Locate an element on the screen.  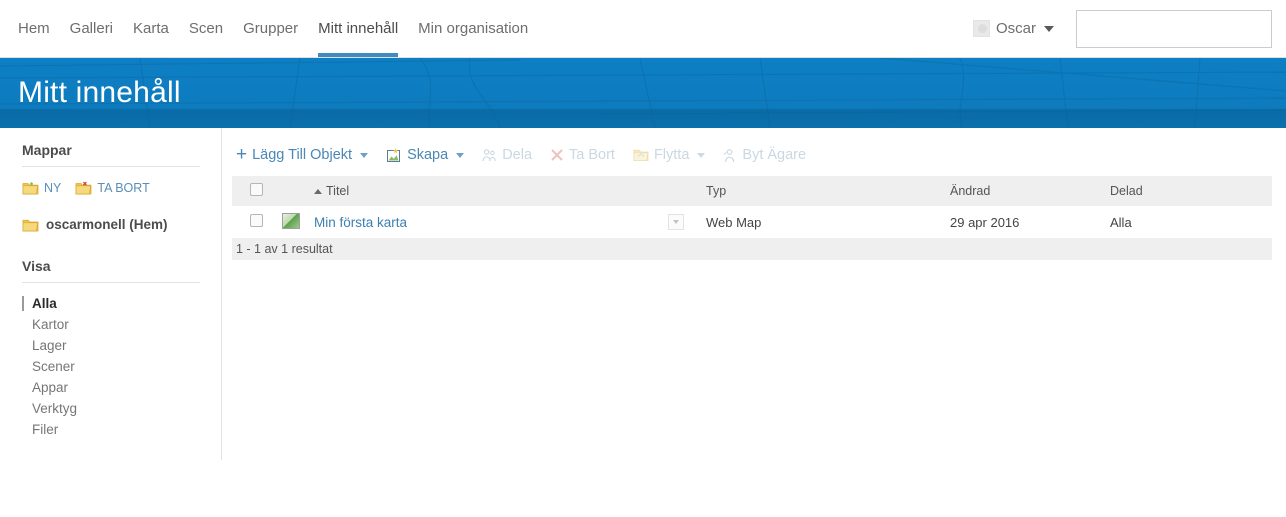
new-folder-button: NY is located at coordinates (41, 188).